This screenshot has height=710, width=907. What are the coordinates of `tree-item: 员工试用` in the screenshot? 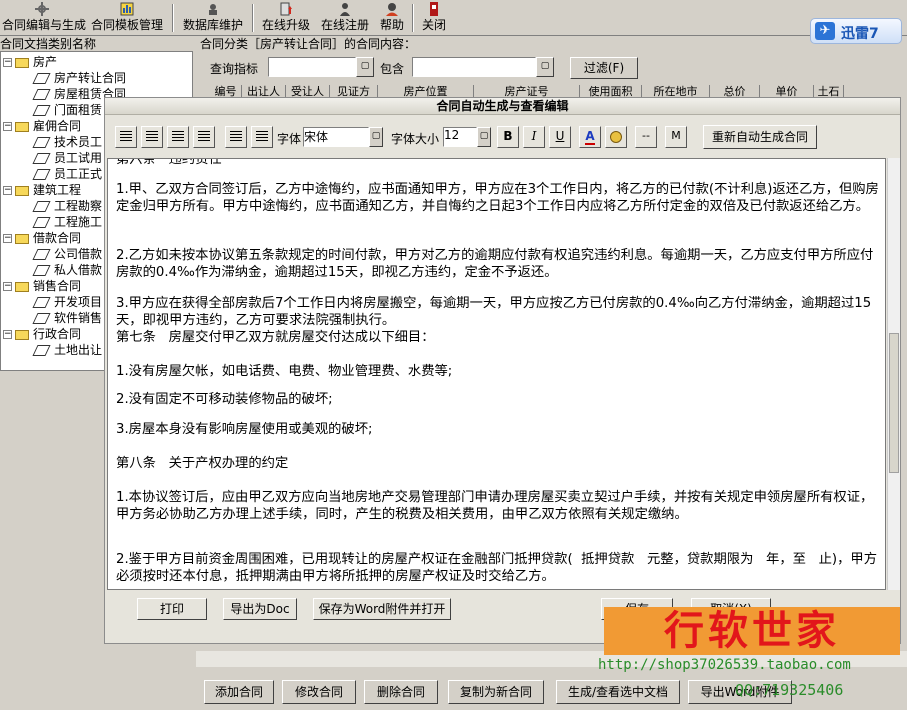 It's located at (67, 158).